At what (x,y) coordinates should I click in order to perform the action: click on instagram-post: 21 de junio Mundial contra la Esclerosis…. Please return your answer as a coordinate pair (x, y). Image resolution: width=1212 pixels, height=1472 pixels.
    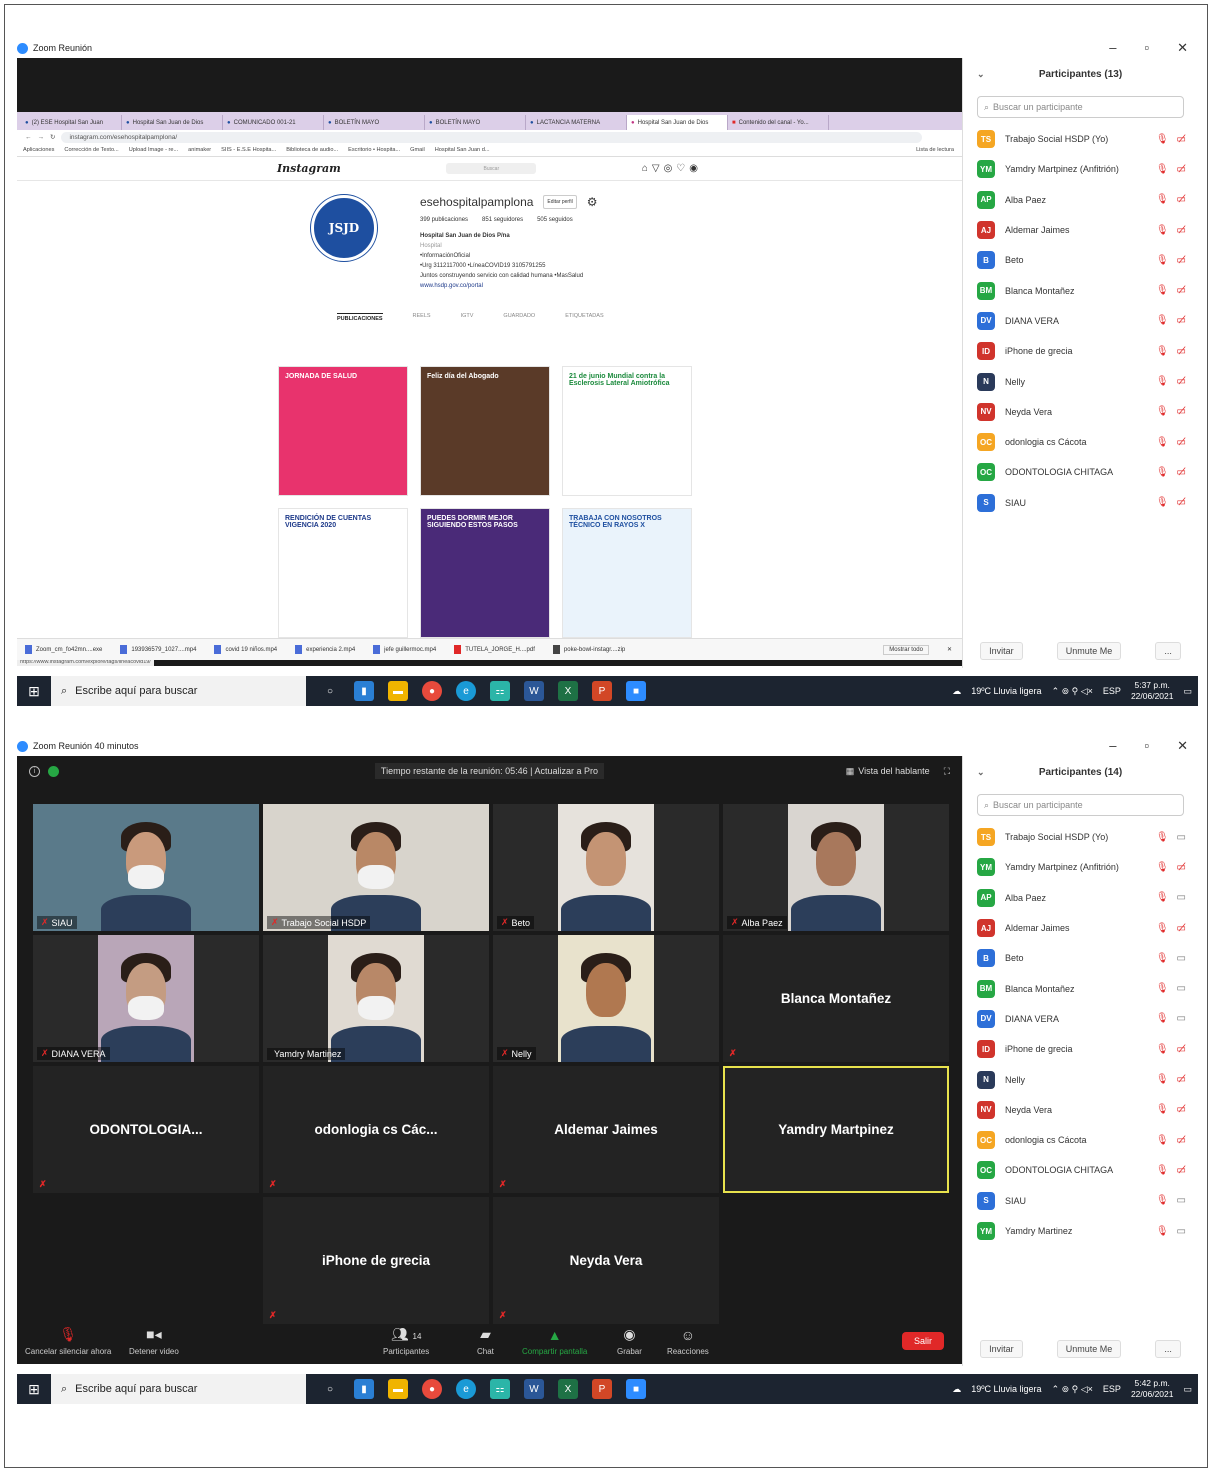
    Looking at the image, I should click on (627, 431).